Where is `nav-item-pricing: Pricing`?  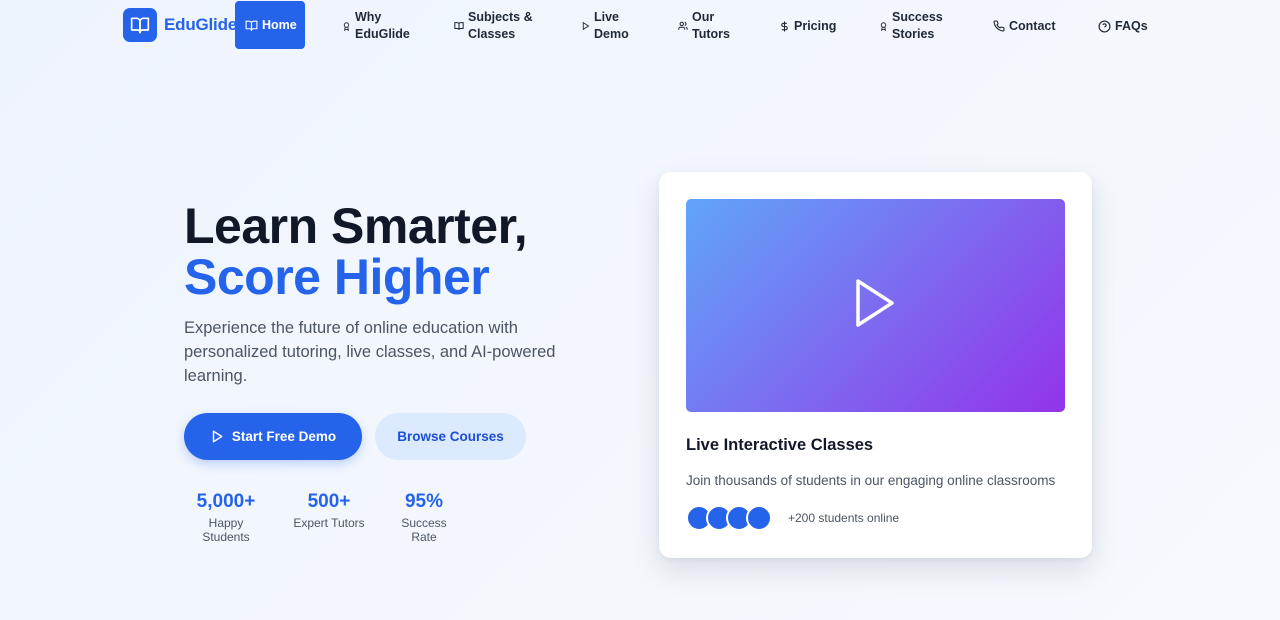 nav-item-pricing: Pricing is located at coordinates (809, 26).